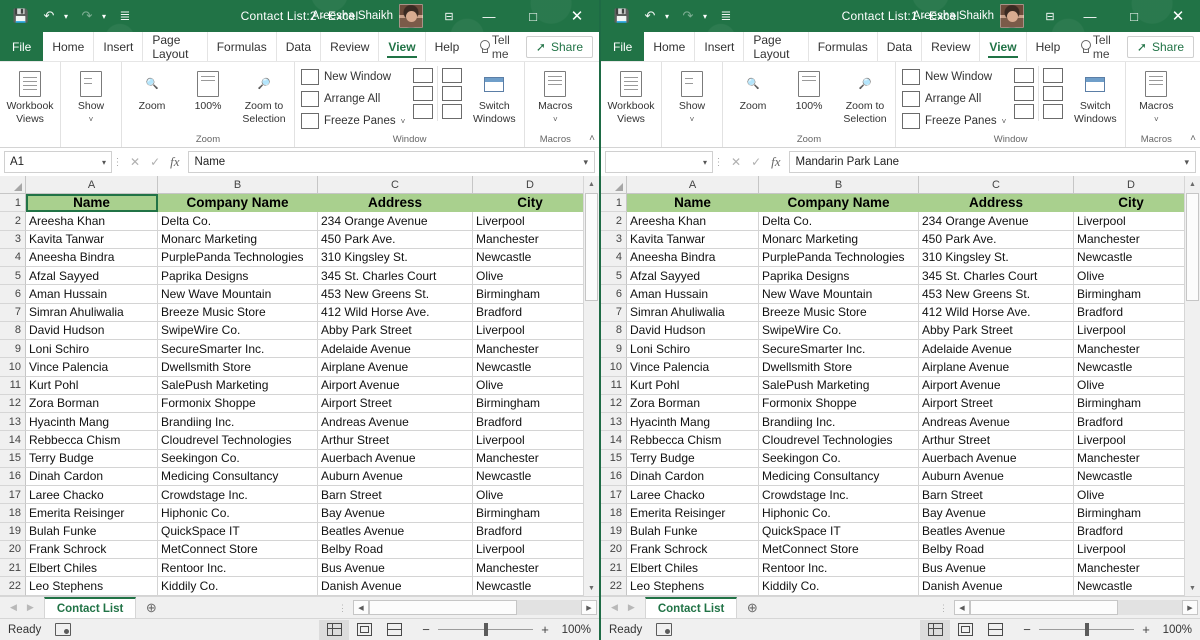 The height and width of the screenshot is (640, 1200). Describe the element at coordinates (693, 276) in the screenshot. I see `cell-A5: Afzal Sayyed` at that location.